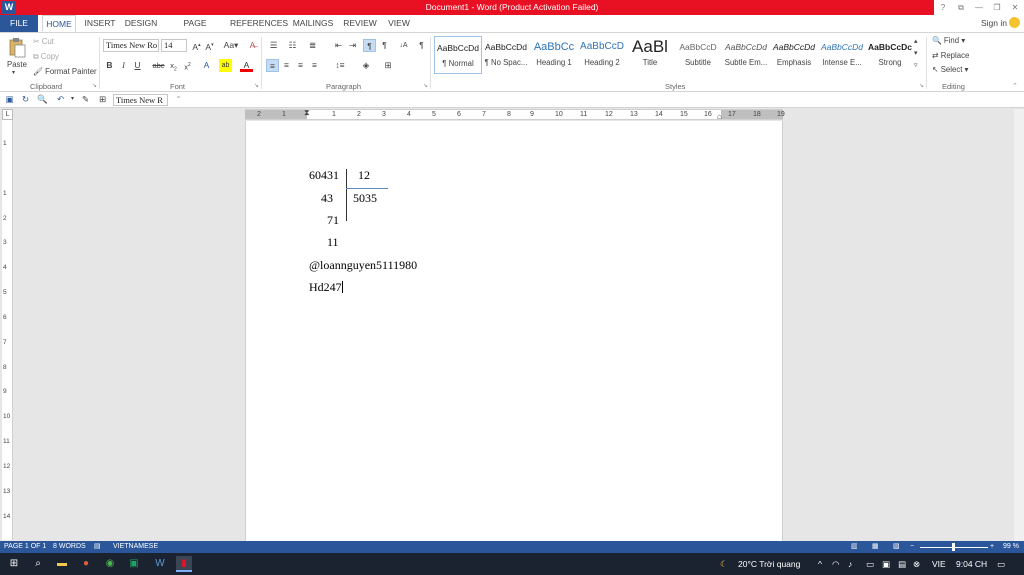 The width and height of the screenshot is (1024, 575). Describe the element at coordinates (94, 85) in the screenshot. I see `clipboard-launcher-icon: ↘` at that location.